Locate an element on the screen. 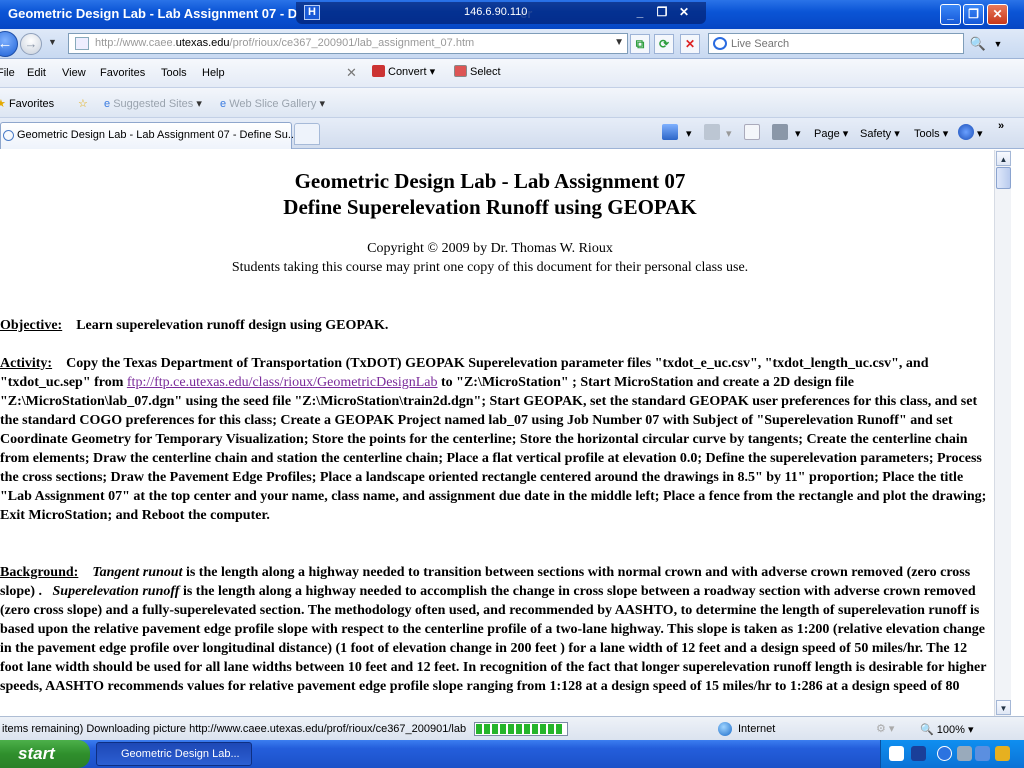 The width and height of the screenshot is (1024, 768). live-search-logo-icon is located at coordinates (720, 43).